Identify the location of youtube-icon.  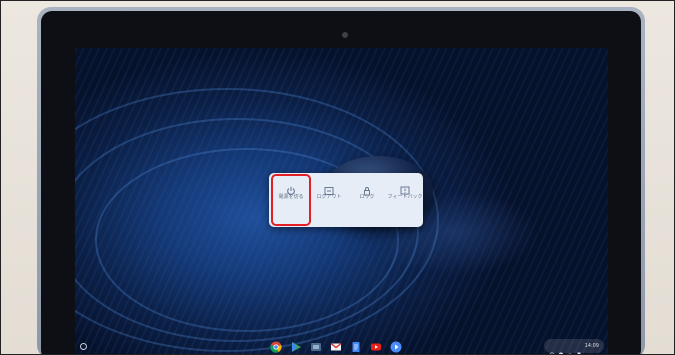
(376, 347).